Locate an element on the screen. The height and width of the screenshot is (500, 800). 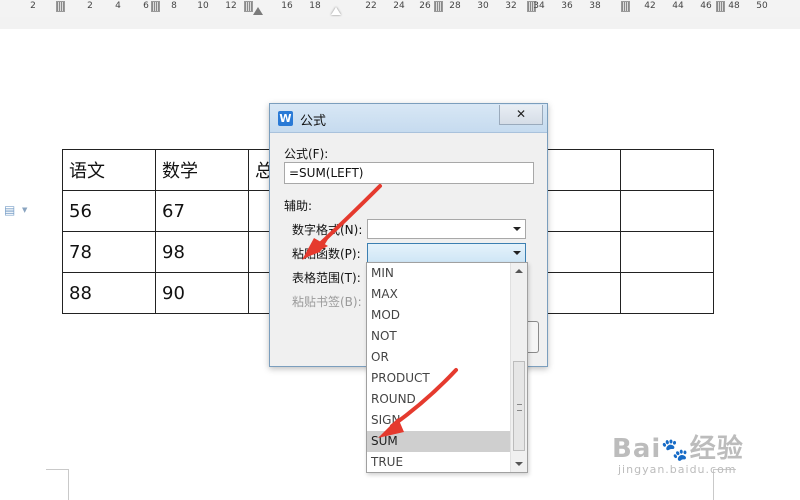
ruler-tick: 46 is located at coordinates (706, 6).